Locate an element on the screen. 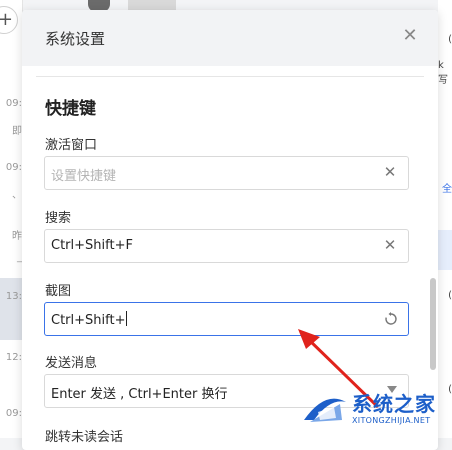 The height and width of the screenshot is (450, 452). chat-time: 12: is located at coordinates (13, 357).